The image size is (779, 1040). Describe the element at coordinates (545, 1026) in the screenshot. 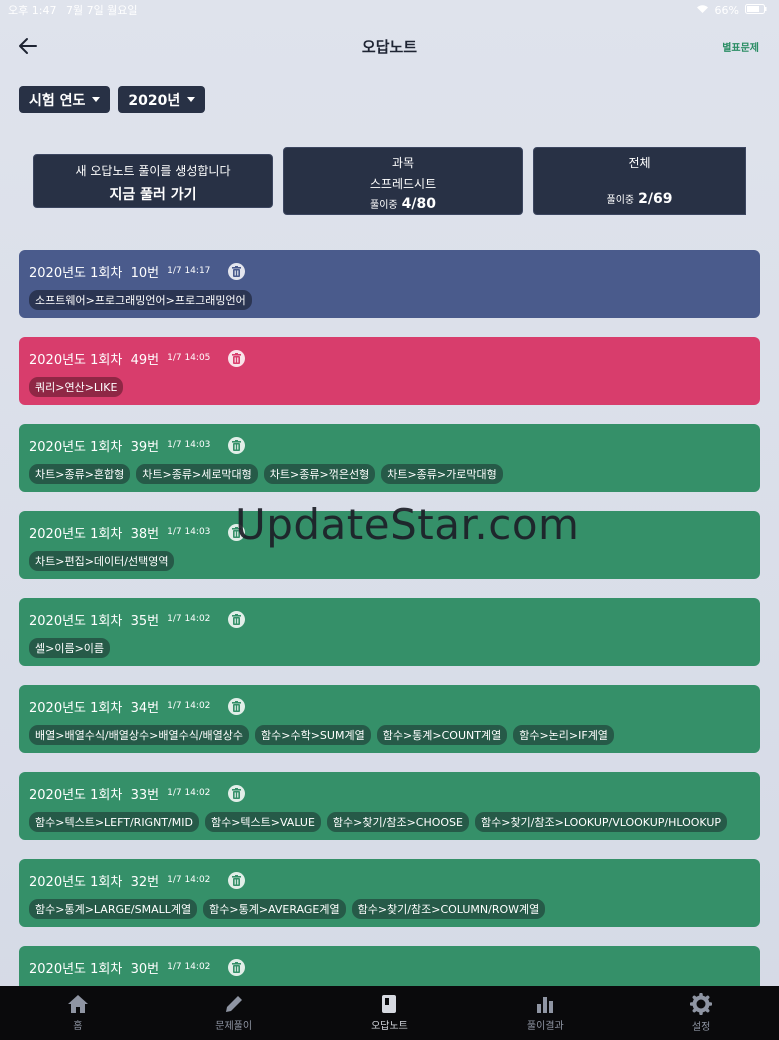

I see `tab-results-label: 풀이결과` at that location.